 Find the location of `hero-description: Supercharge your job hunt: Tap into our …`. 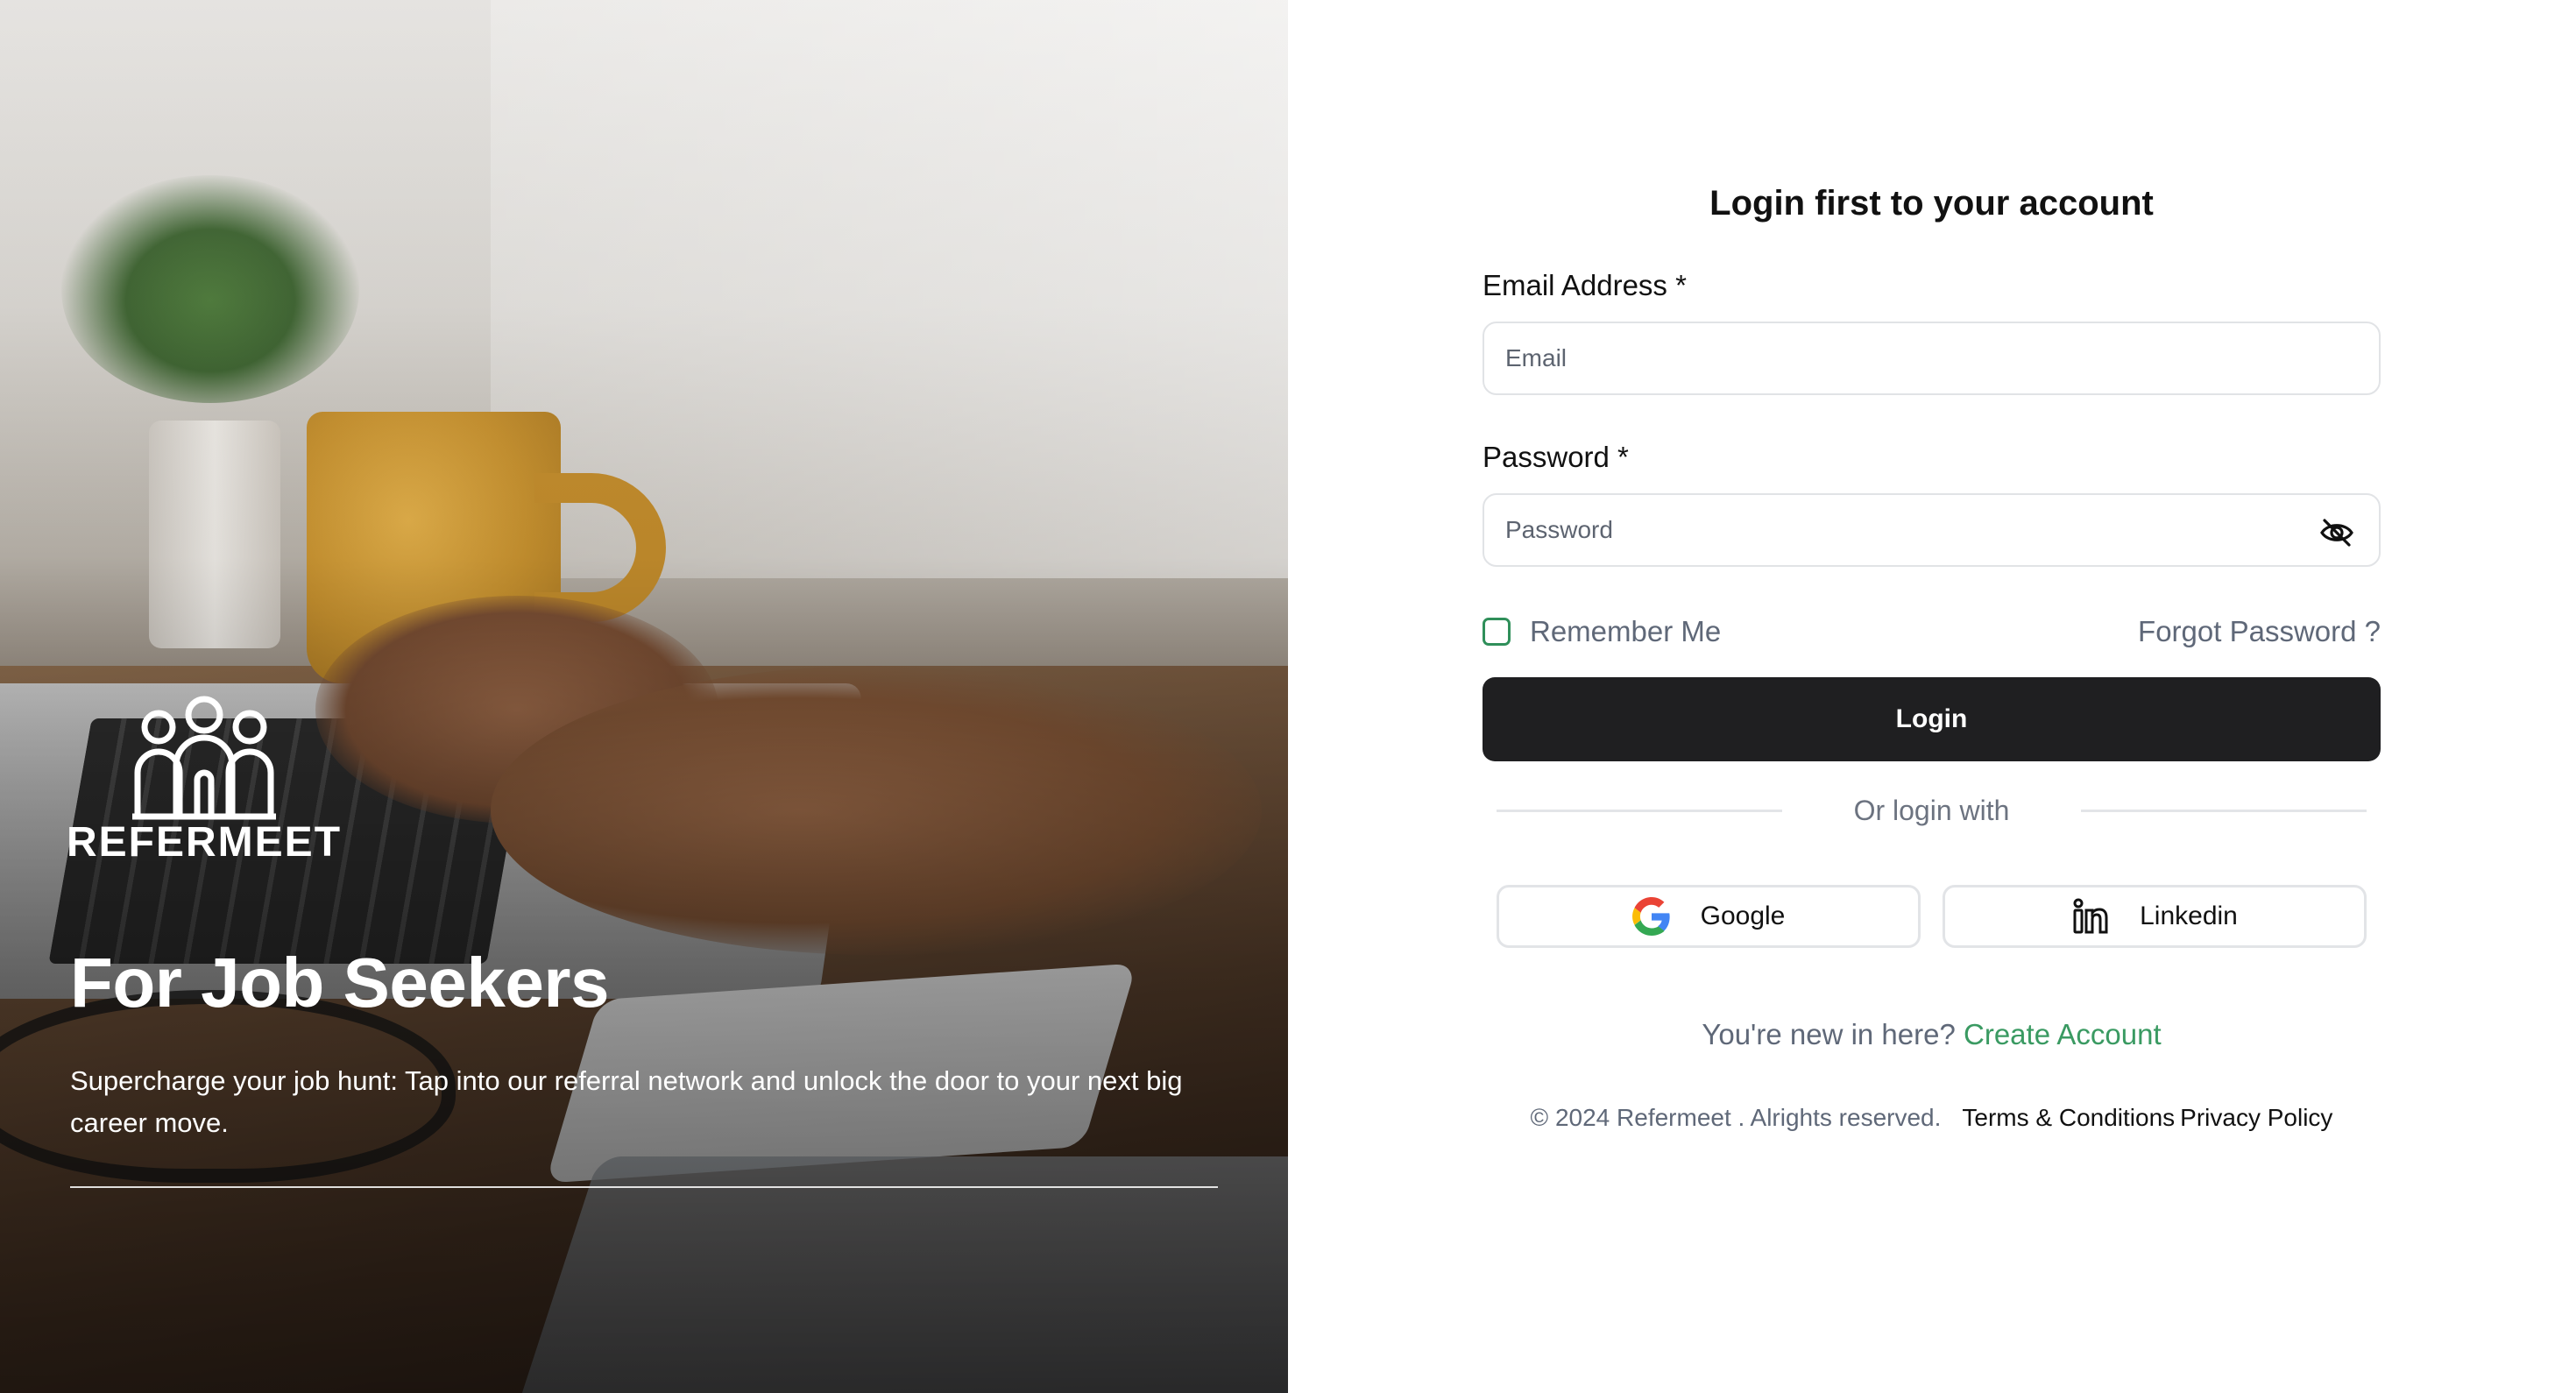

hero-description: Supercharge your job hunt: Tap into our … is located at coordinates (626, 1101).